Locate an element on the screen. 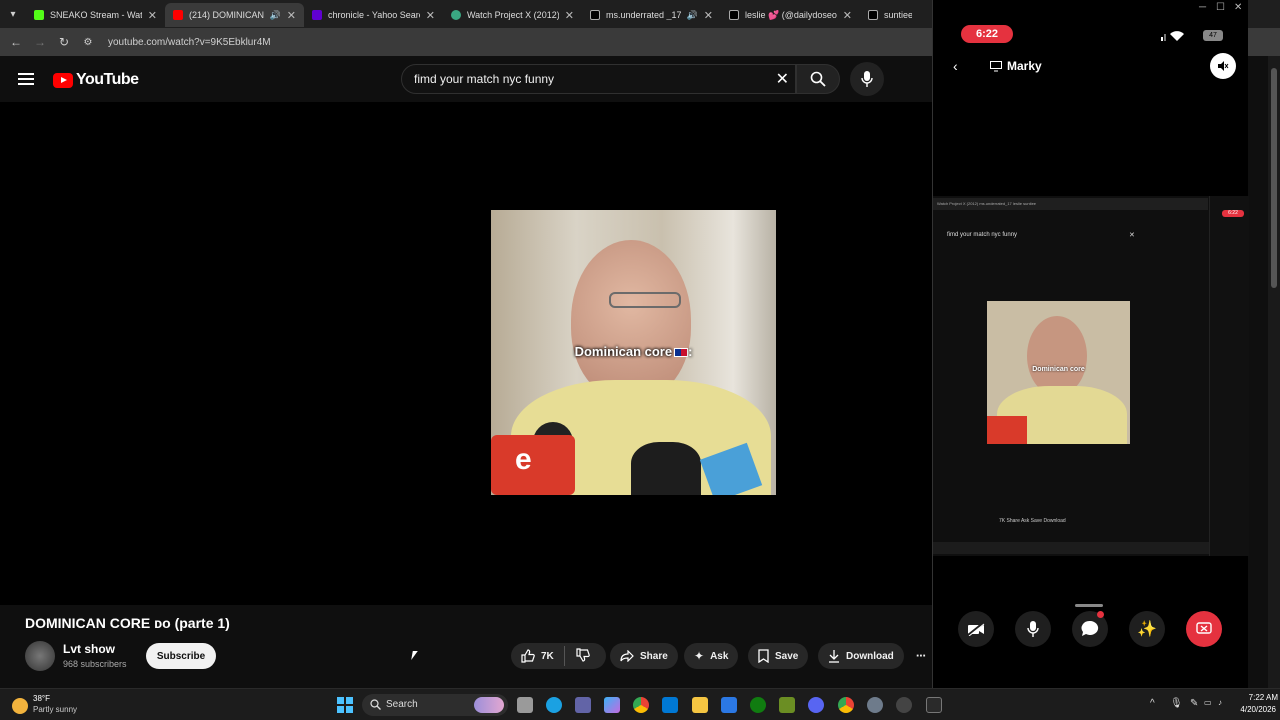 The height and width of the screenshot is (720, 1280). back-chevron-icon: ‹ is located at coordinates (955, 66).